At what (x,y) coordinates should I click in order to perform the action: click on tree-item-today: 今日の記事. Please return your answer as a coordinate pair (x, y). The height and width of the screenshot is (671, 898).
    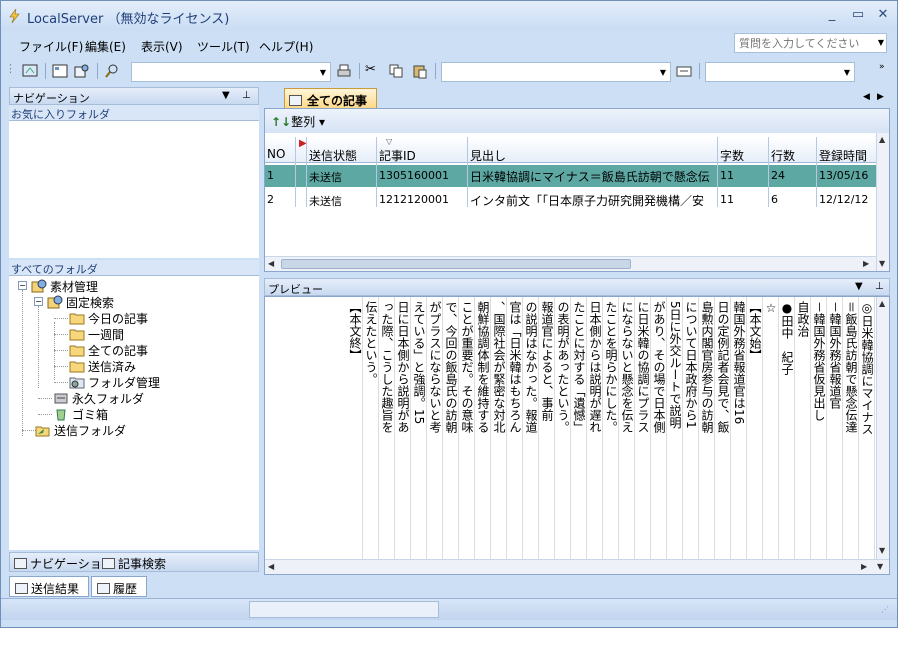
    Looking at the image, I should click on (108, 318).